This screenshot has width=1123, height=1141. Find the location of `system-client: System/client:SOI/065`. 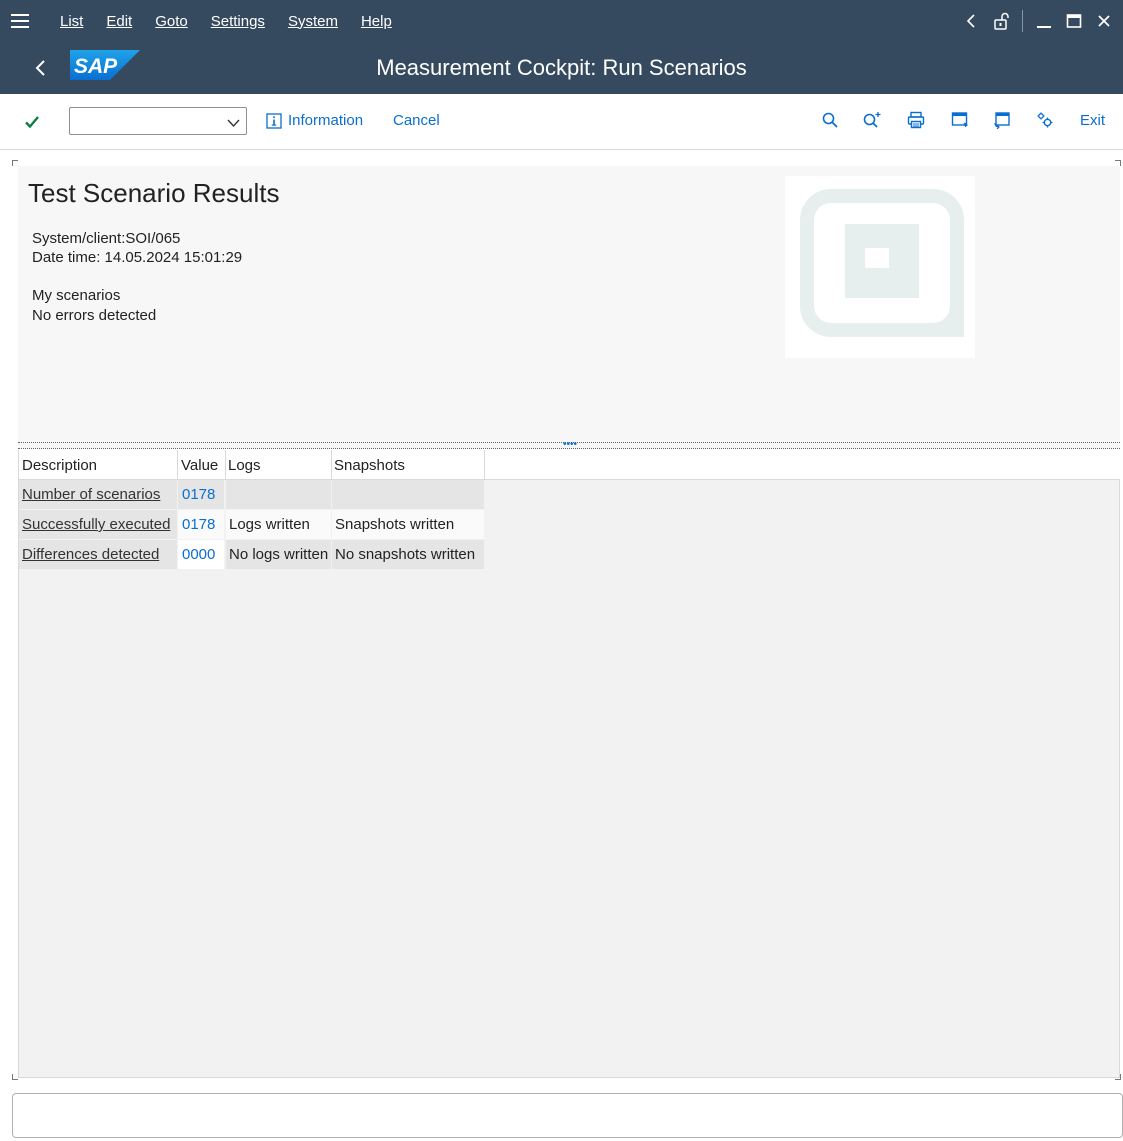

system-client: System/client:SOI/065 is located at coordinates (106, 238).